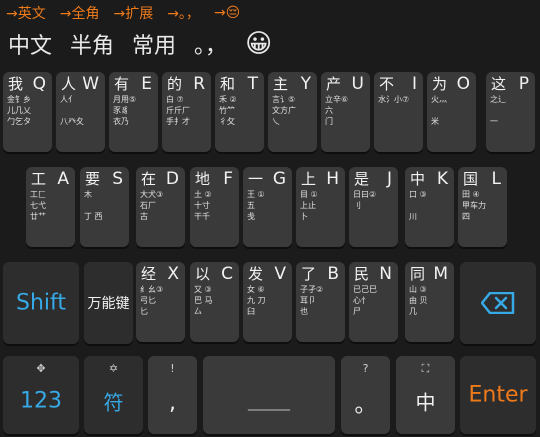 The image size is (540, 437). Describe the element at coordinates (334, 84) in the screenshot. I see `key-root: 产` at that location.